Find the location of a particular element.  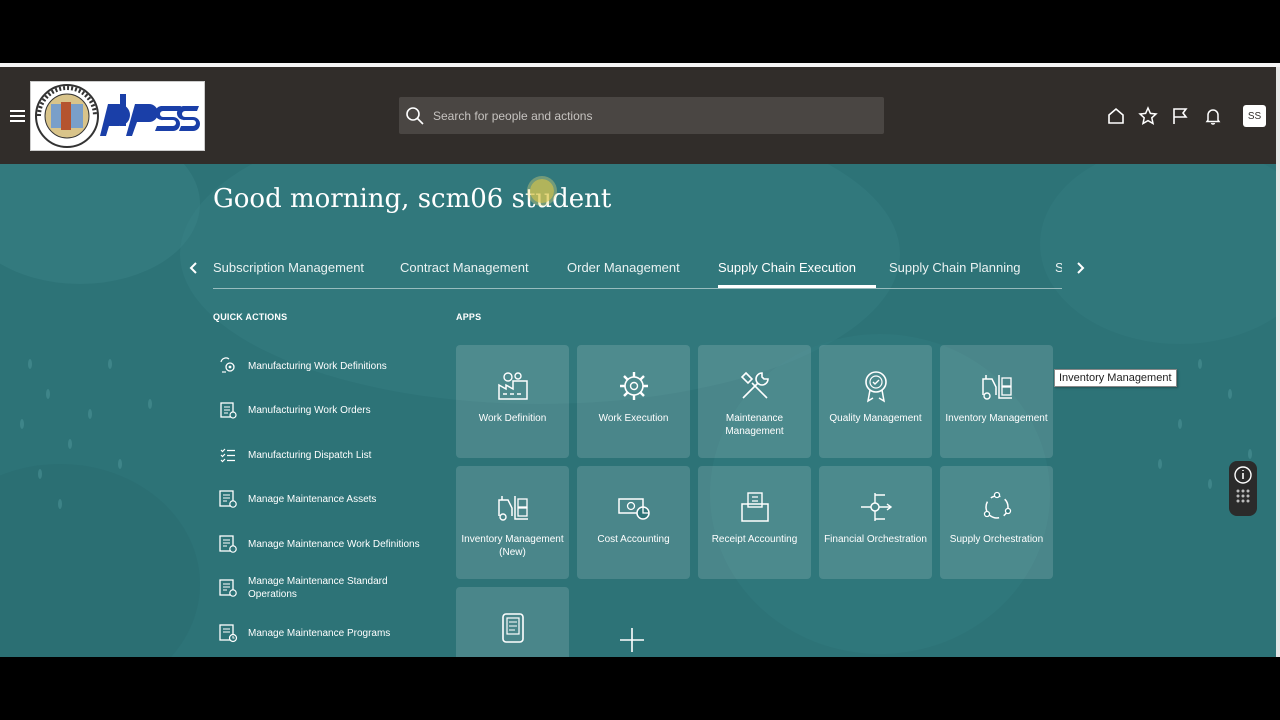

logo-image is located at coordinates (117, 116).